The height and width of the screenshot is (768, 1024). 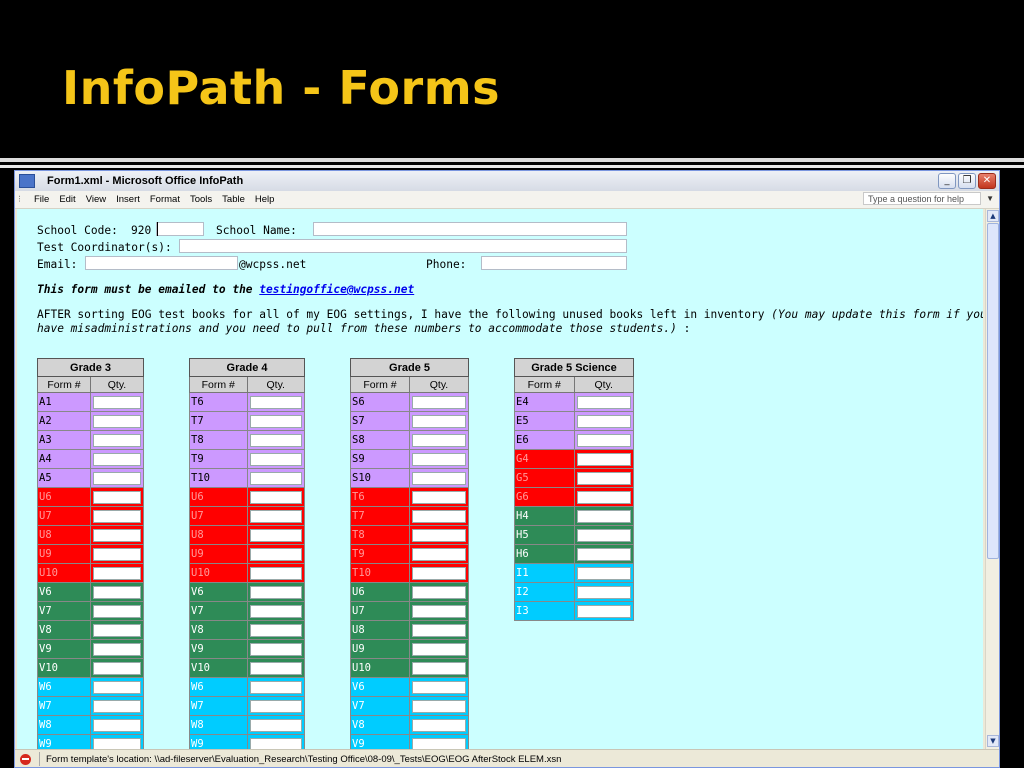 I want to click on menu-file: File, so click(x=41, y=199).